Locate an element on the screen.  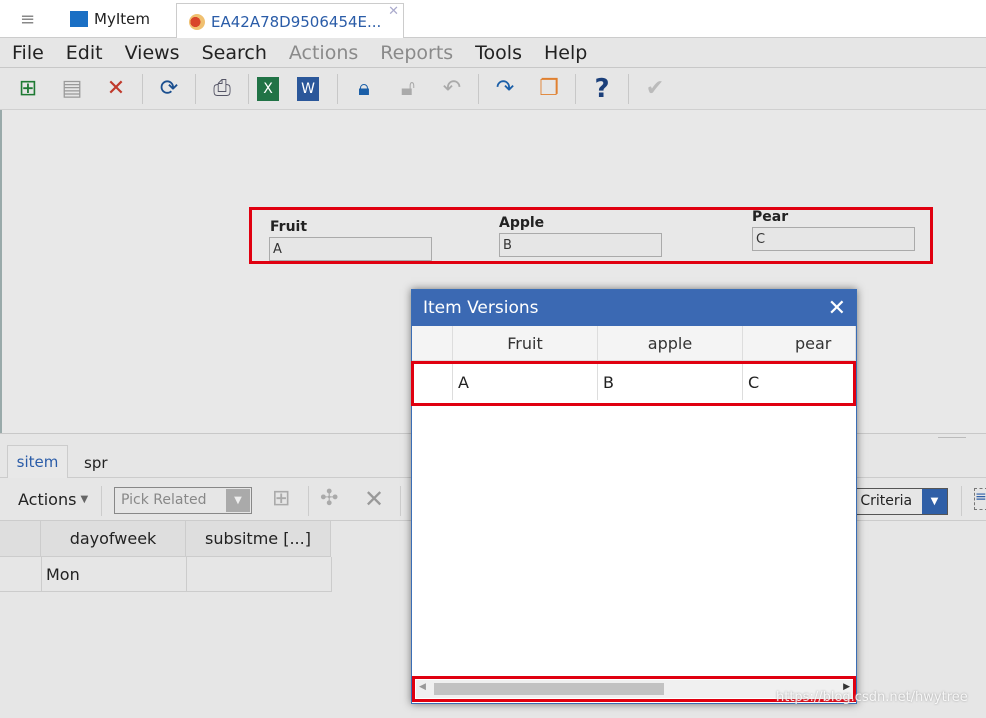
lock-icon: 🔒︎ is located at coordinates (364, 89).